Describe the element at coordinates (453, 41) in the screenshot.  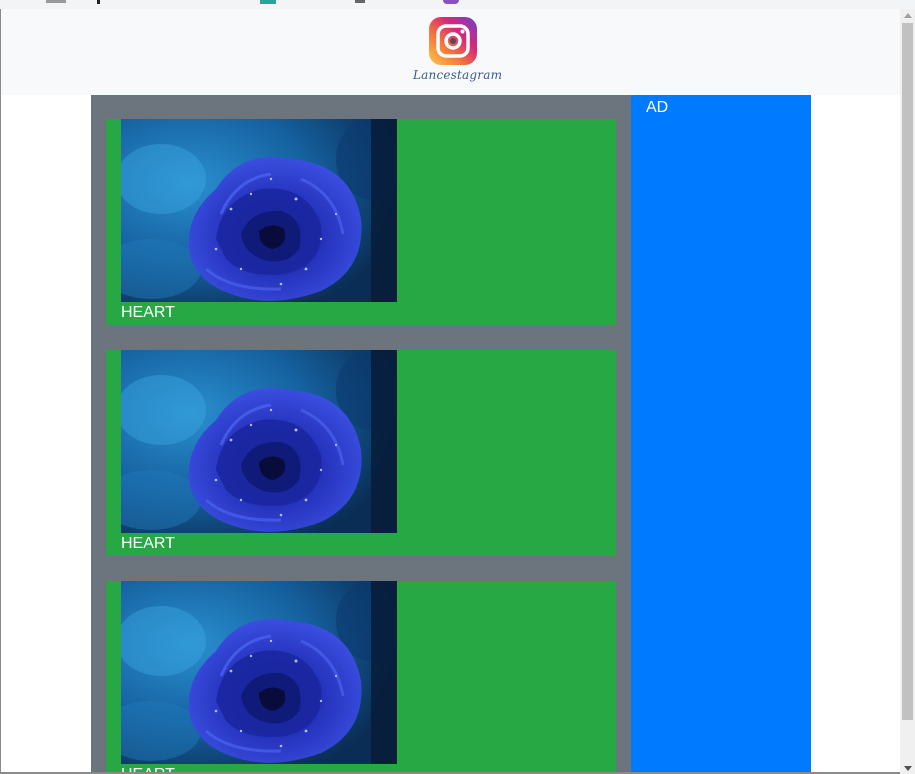
I see `instagram-logo-icon` at that location.